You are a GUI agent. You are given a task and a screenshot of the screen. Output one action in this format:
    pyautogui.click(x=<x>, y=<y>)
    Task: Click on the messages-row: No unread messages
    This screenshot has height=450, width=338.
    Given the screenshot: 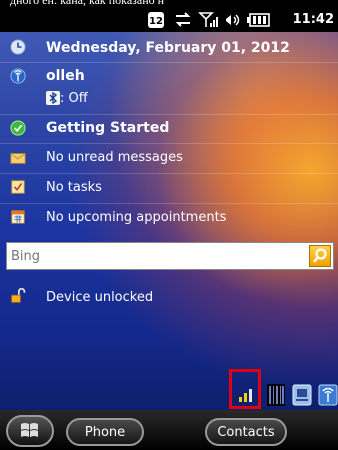 What is the action you would take?
    pyautogui.click(x=169, y=158)
    